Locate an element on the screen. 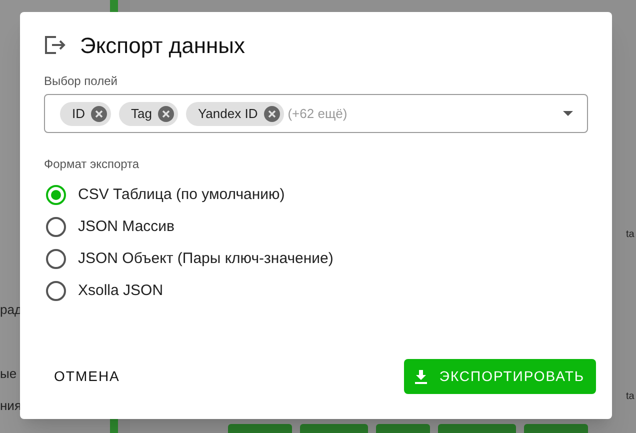  option-label: JSON Объект (Пары ключ-значение) is located at coordinates (206, 259).